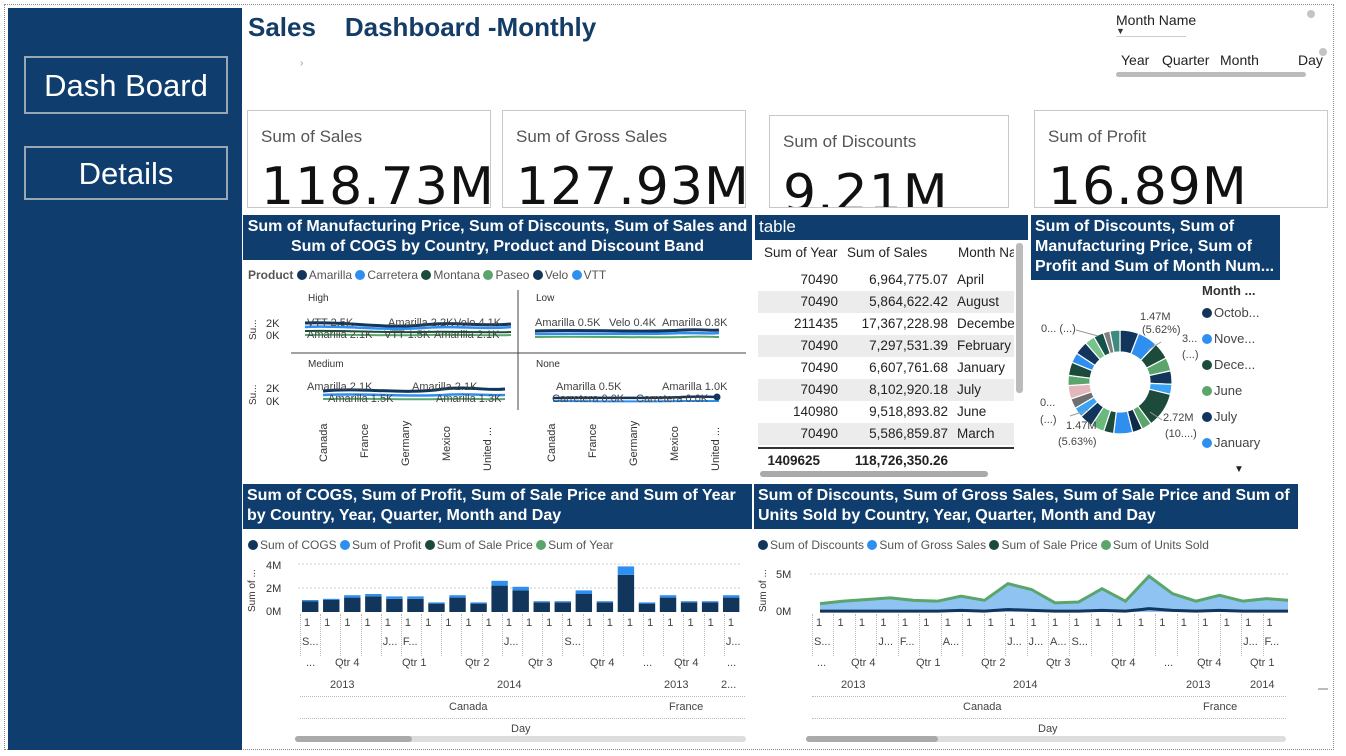 This screenshot has width=1346, height=756. I want to click on legend-item: Montana, so click(450, 275).